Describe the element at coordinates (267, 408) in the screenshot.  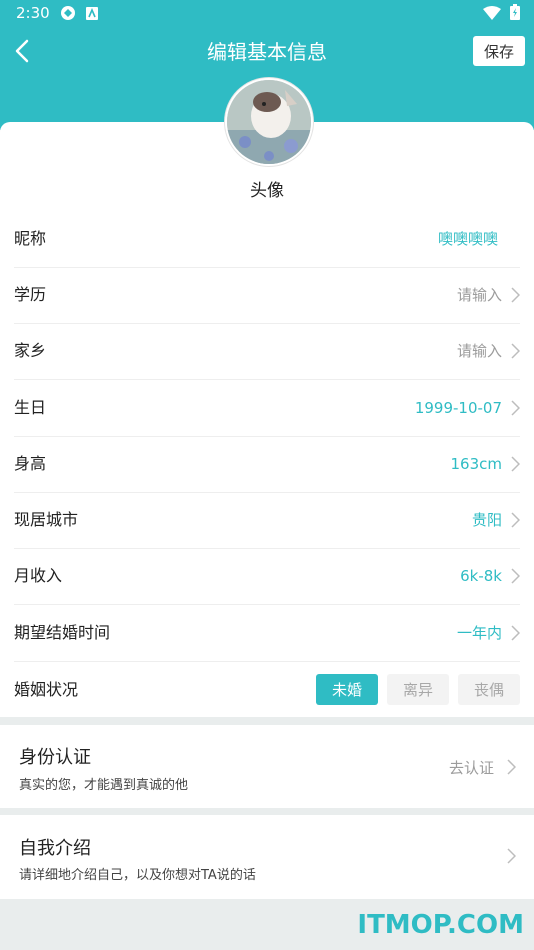
I see `field-birthday: 生日 1999-10-07` at that location.